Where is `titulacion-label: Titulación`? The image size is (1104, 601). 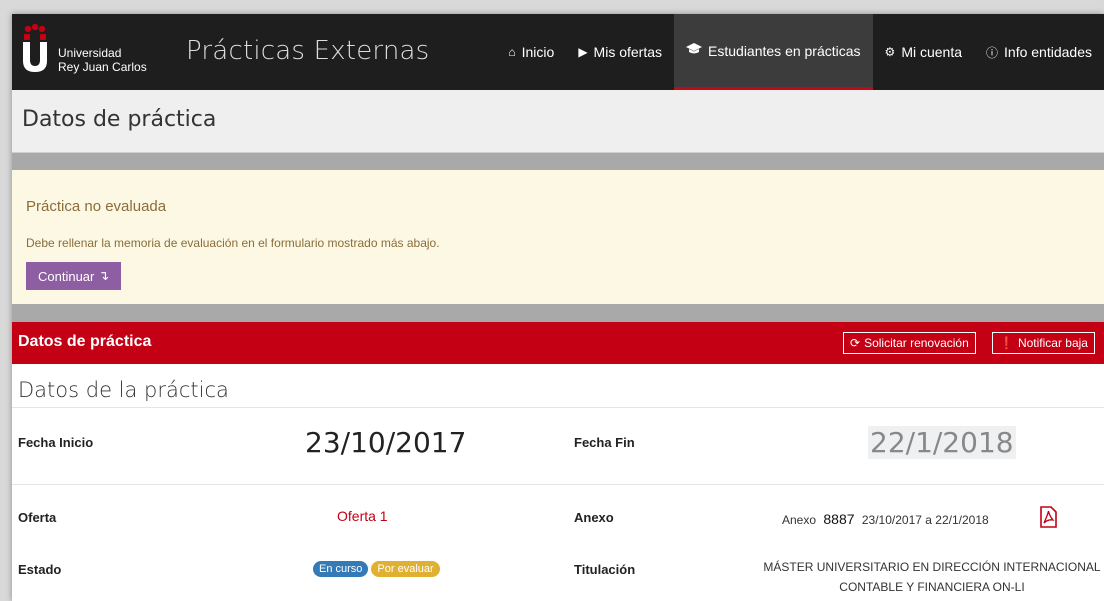
titulacion-label: Titulación is located at coordinates (605, 569).